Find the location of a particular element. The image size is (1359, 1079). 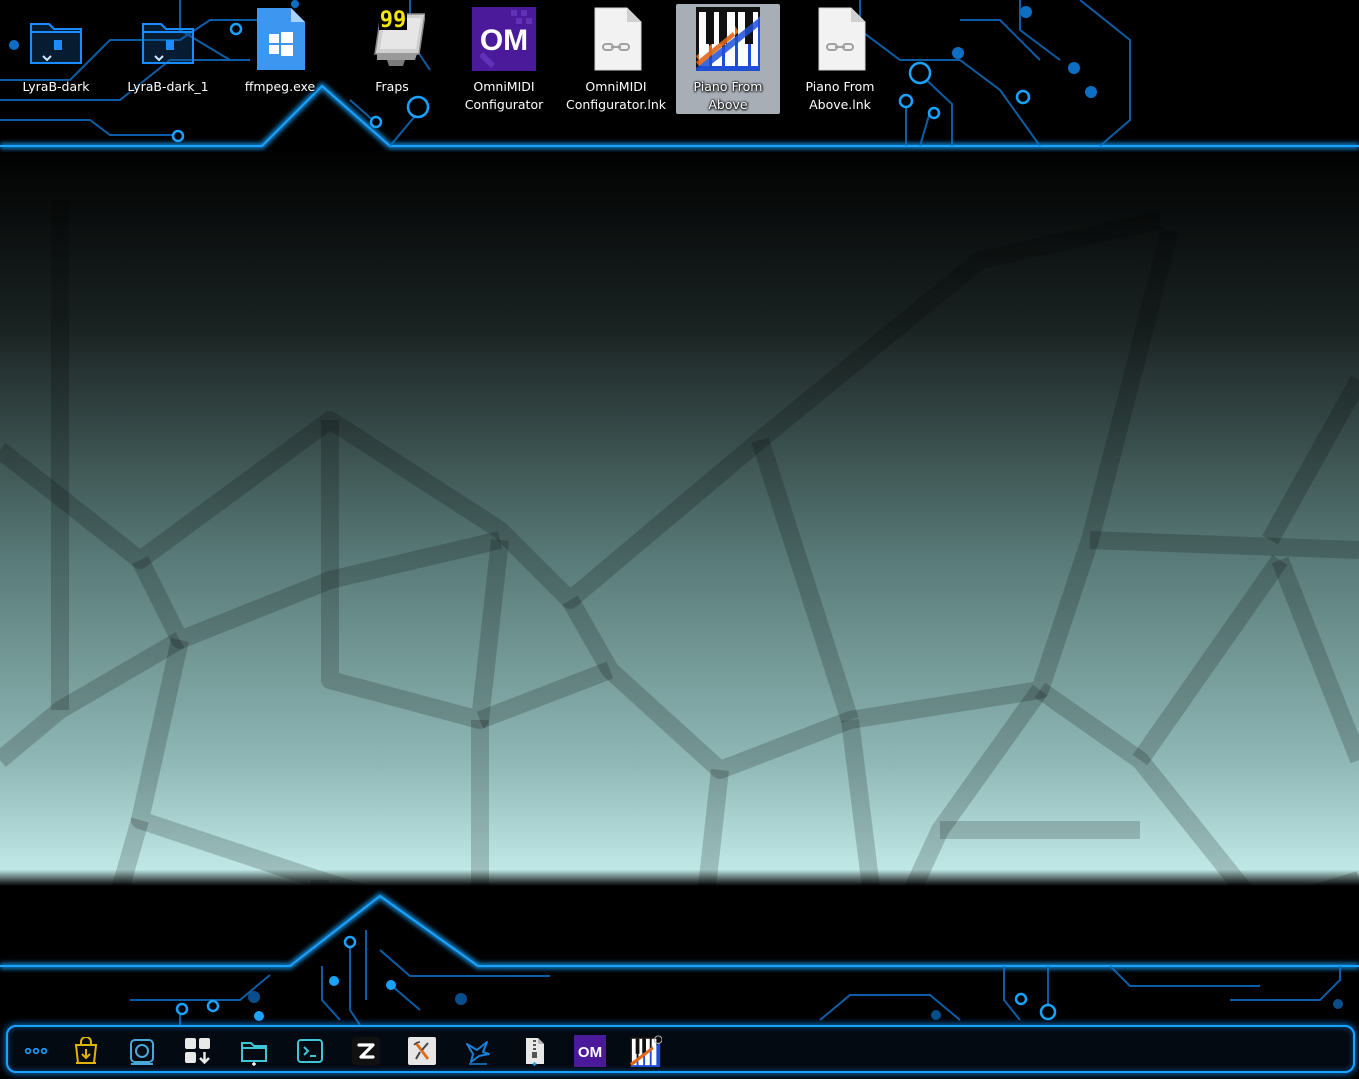

z-logo-icon is located at coordinates (366, 1051).